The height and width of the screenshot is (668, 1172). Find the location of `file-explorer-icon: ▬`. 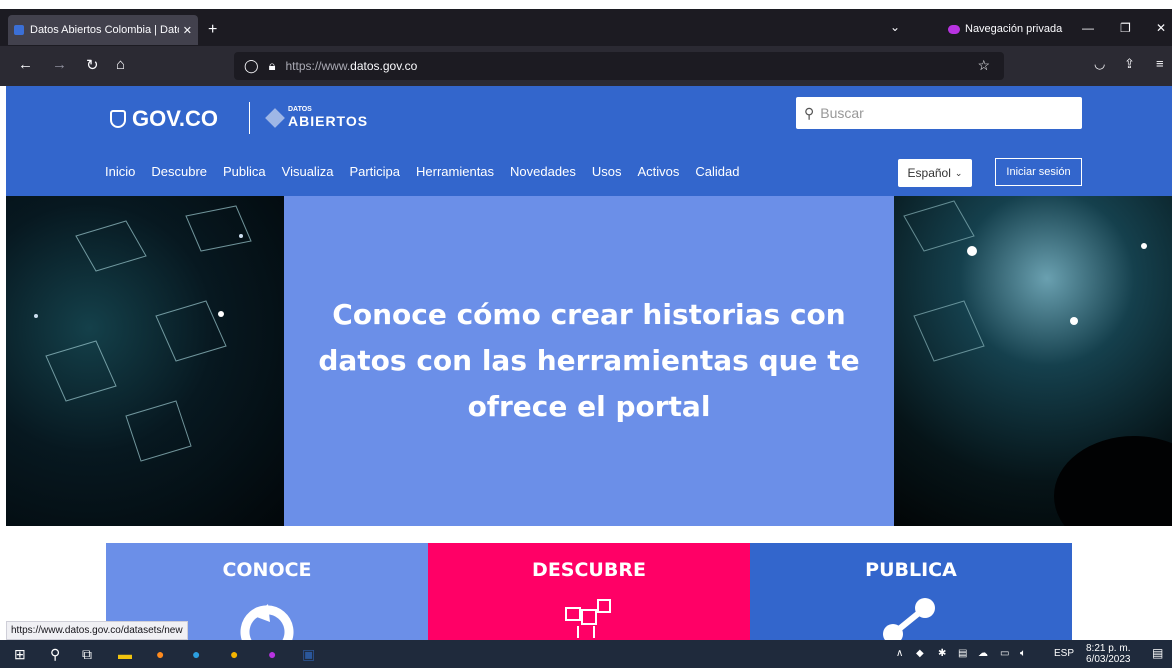

file-explorer-icon: ▬ is located at coordinates (125, 654).